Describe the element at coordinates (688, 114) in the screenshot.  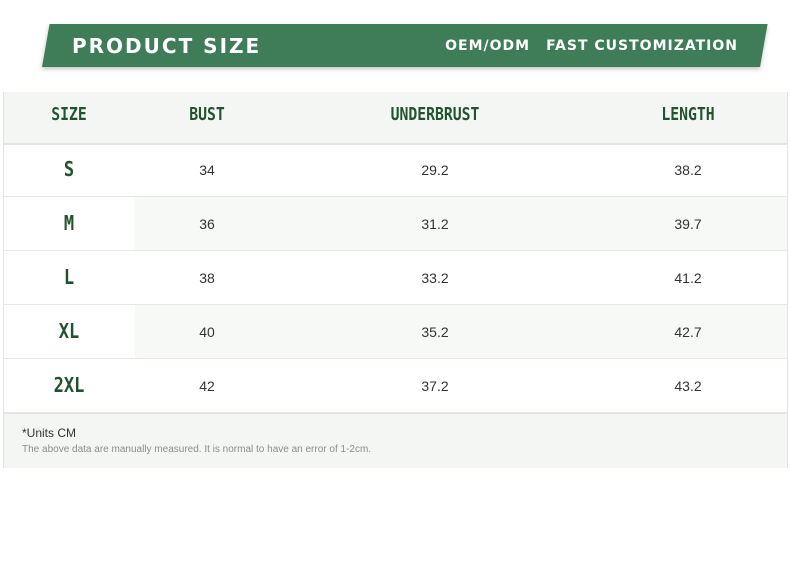
I see `header-length: LENGTH` at that location.